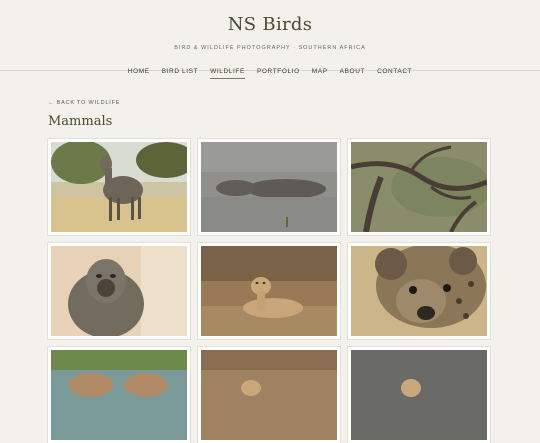 The height and width of the screenshot is (443, 540). Describe the element at coordinates (180, 73) in the screenshot. I see `nav-bird-list: BIRD LIST` at that location.